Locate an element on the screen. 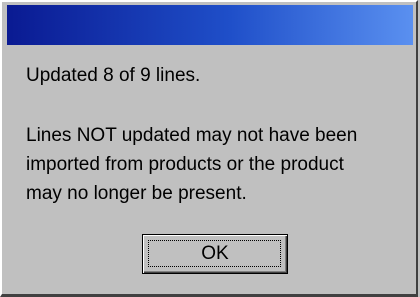  ok-button: OK is located at coordinates (215, 254).